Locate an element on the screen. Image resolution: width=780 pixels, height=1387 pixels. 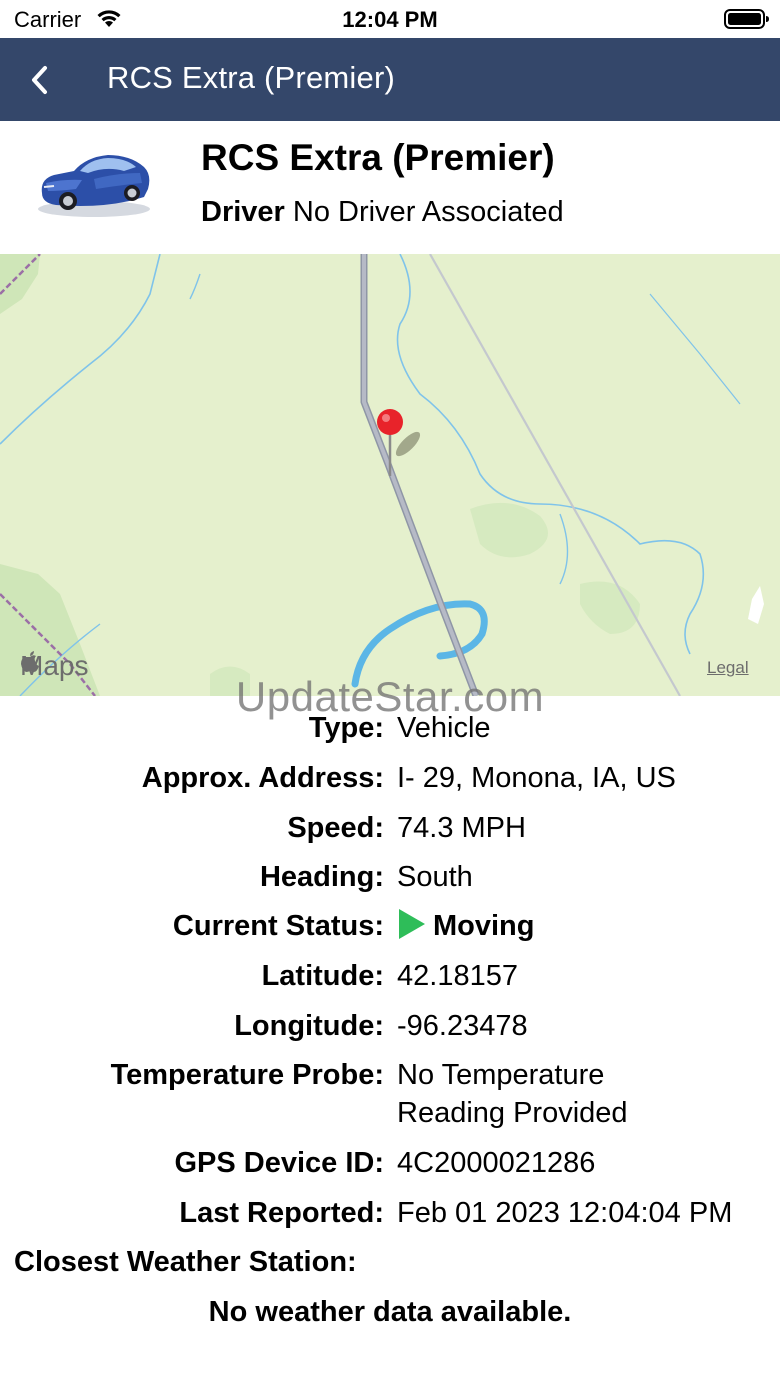
heading-value: South is located at coordinates (435, 877).